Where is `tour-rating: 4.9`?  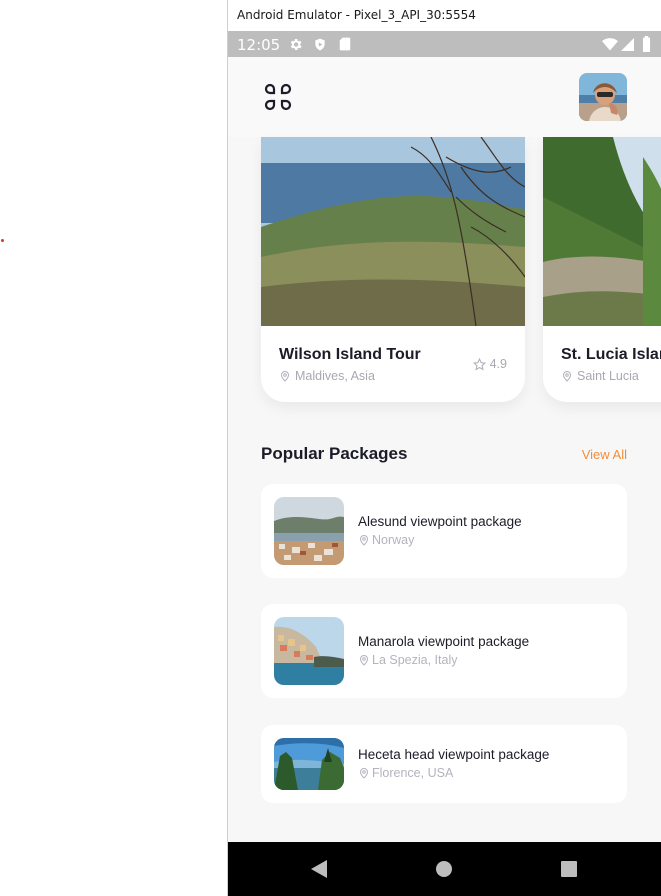
tour-rating: 4.9 is located at coordinates (489, 364).